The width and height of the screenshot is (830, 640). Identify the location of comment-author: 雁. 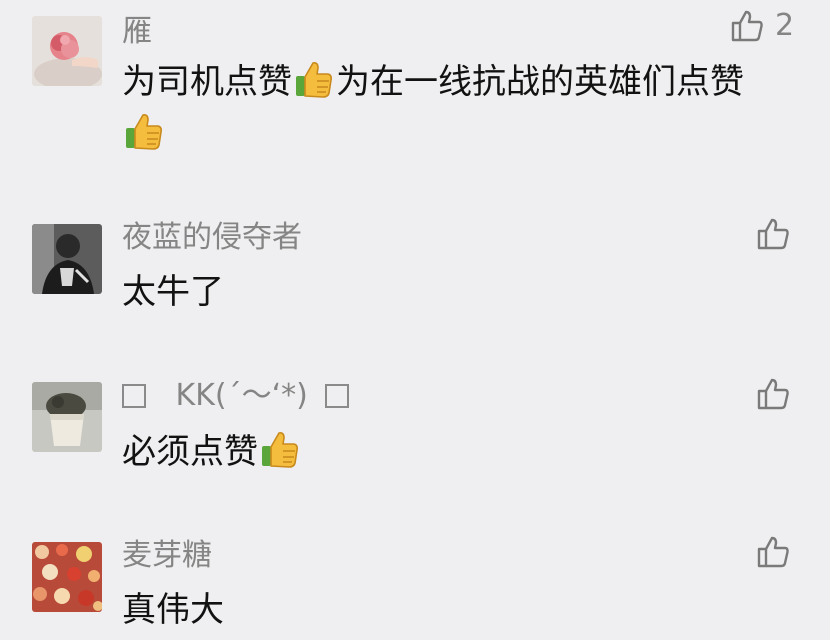
(137, 32).